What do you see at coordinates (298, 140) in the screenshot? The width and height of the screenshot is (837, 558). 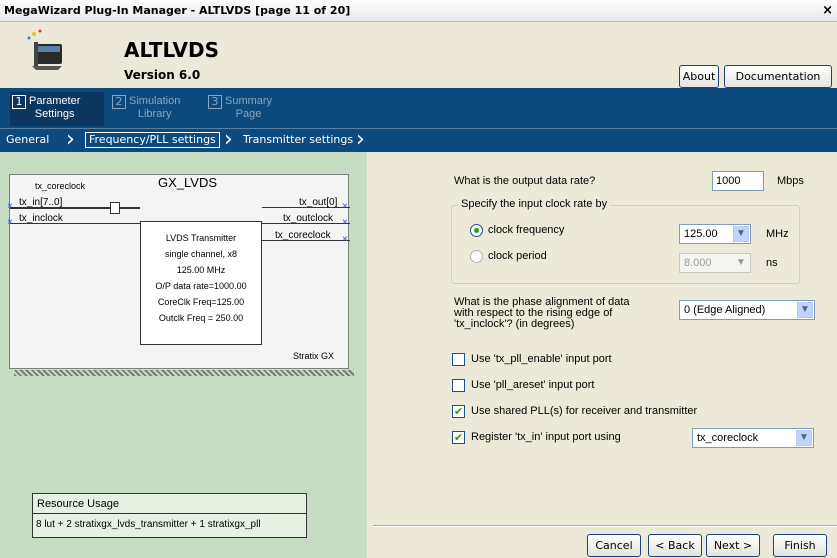 I see `crumb-transmitter-settings: Transmitter settings` at bounding box center [298, 140].